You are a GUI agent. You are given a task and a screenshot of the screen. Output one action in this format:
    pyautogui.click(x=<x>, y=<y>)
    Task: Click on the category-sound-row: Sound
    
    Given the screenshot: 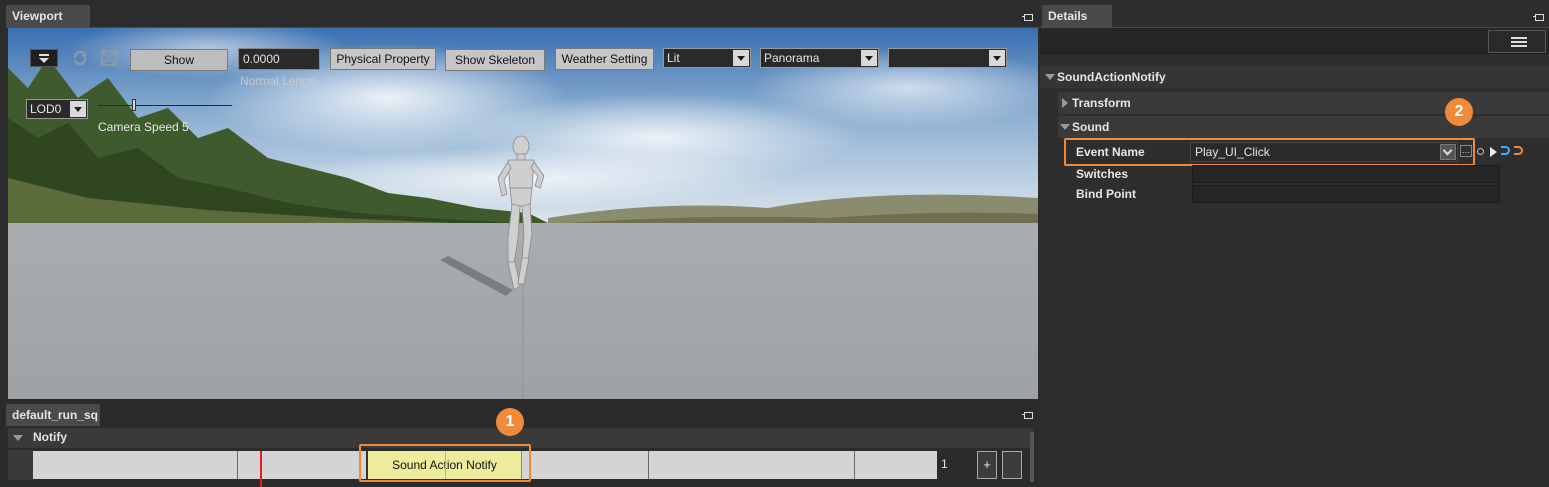 What is the action you would take?
    pyautogui.click(x=1303, y=127)
    